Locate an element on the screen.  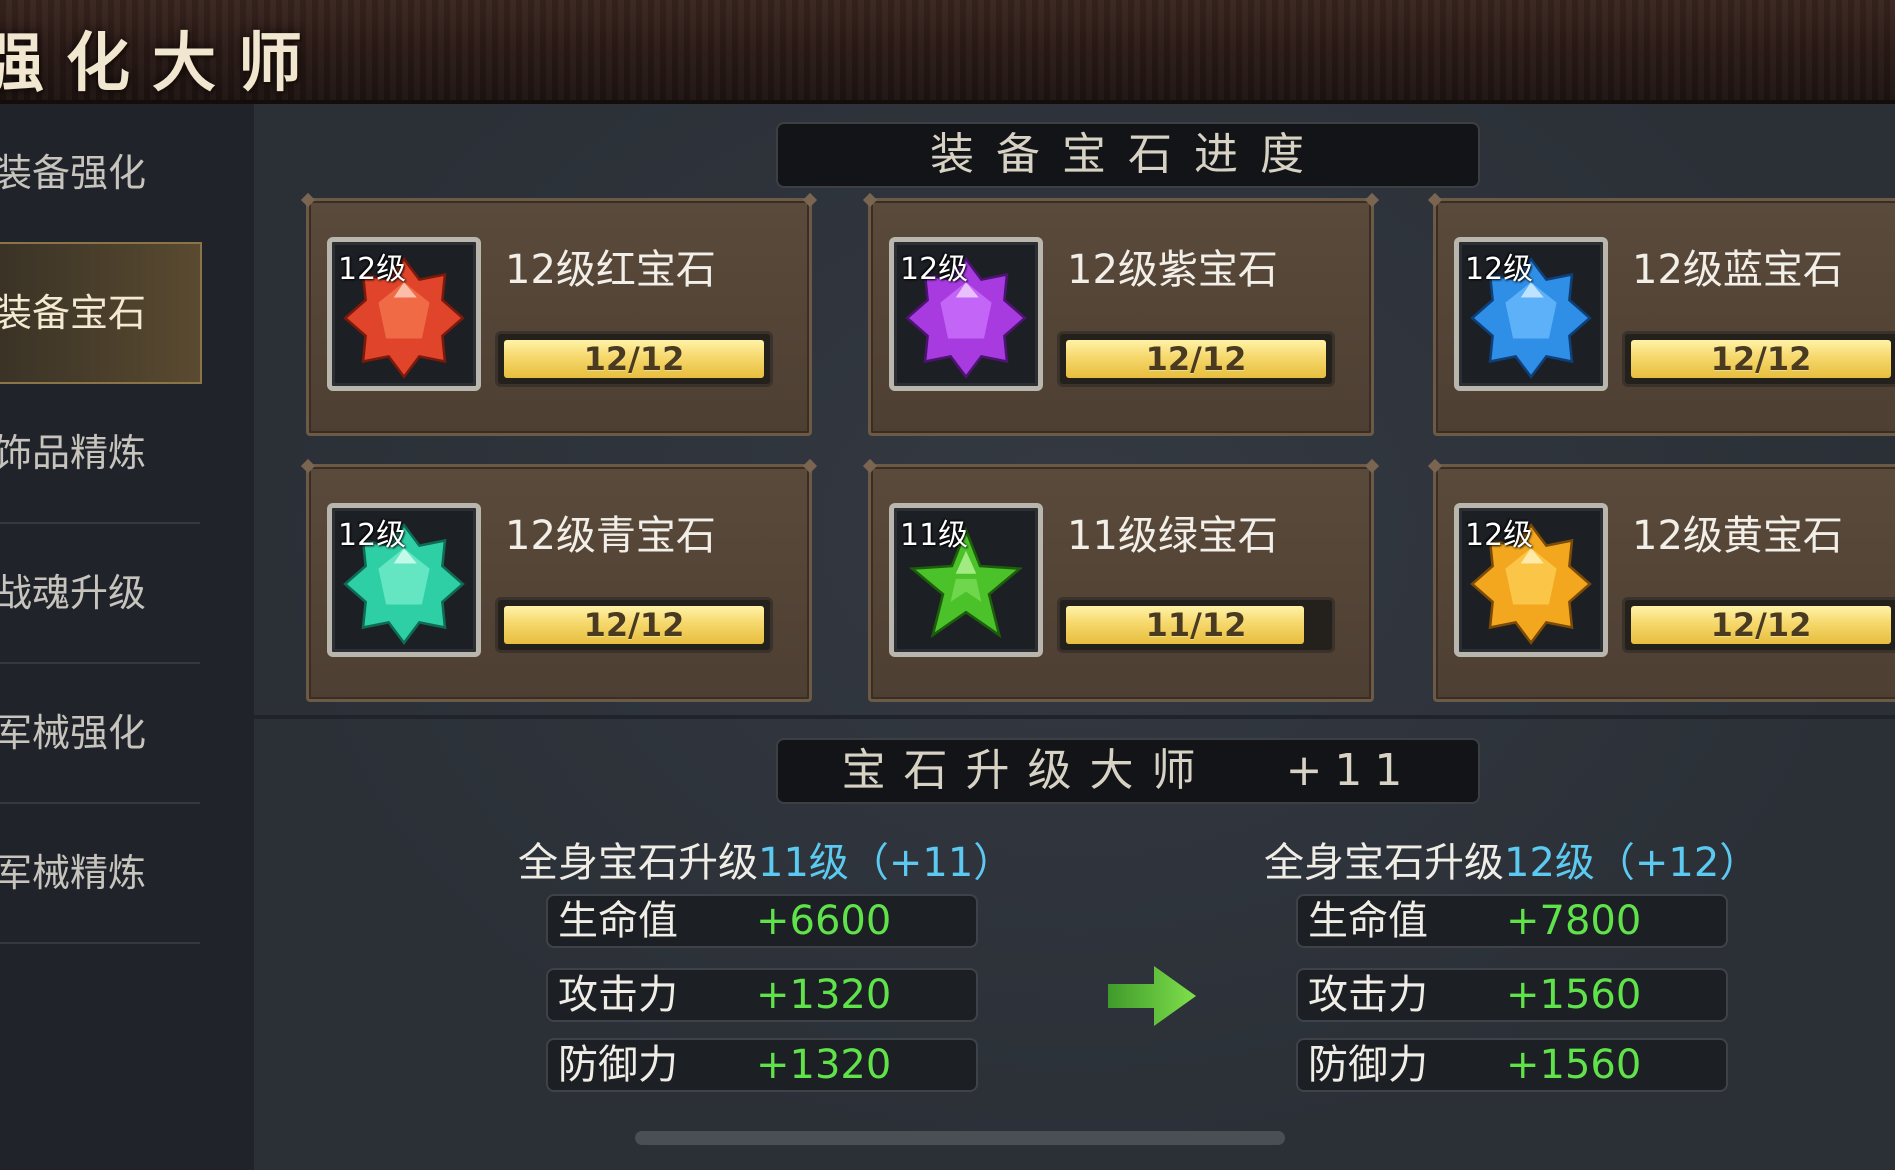
gem-card-green: 11级 11级绿宝石 11/12 is located at coordinates (1121, 583).